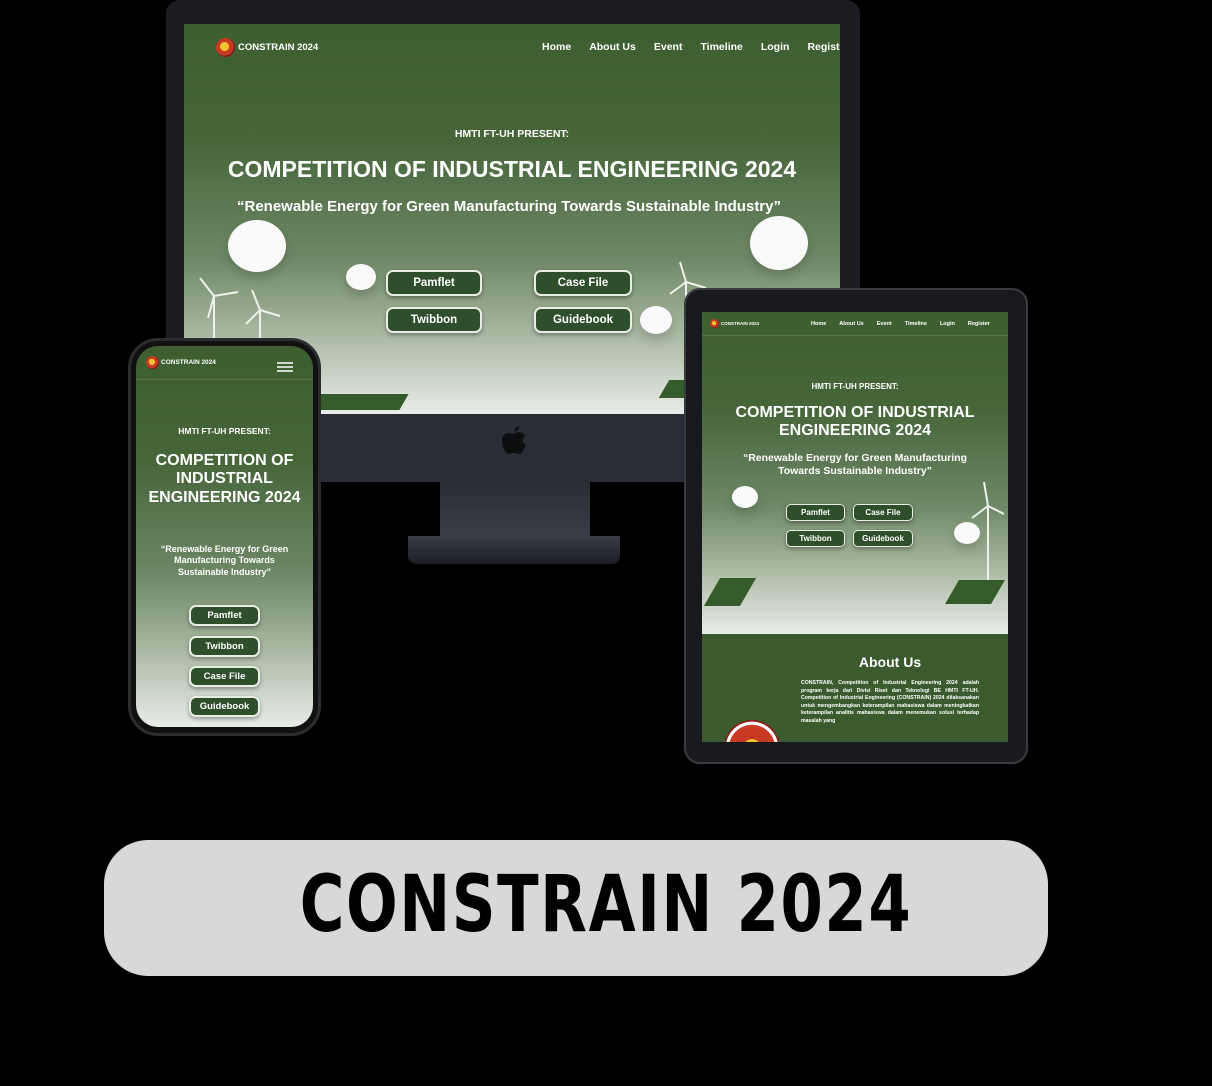 The height and width of the screenshot is (1086, 1212). I want to click on mobile-navbar: CONSTRAIN 2024, so click(224, 363).